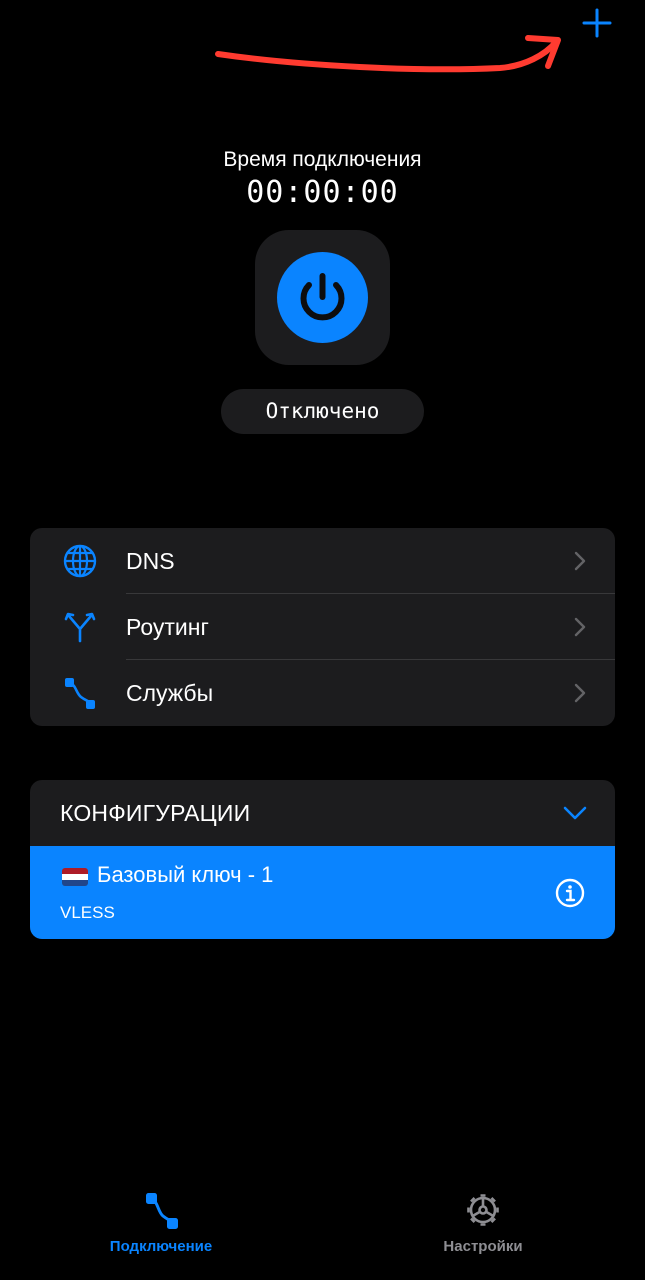  Describe the element at coordinates (161, 1246) in the screenshot. I see `tab-label: Подключение` at that location.